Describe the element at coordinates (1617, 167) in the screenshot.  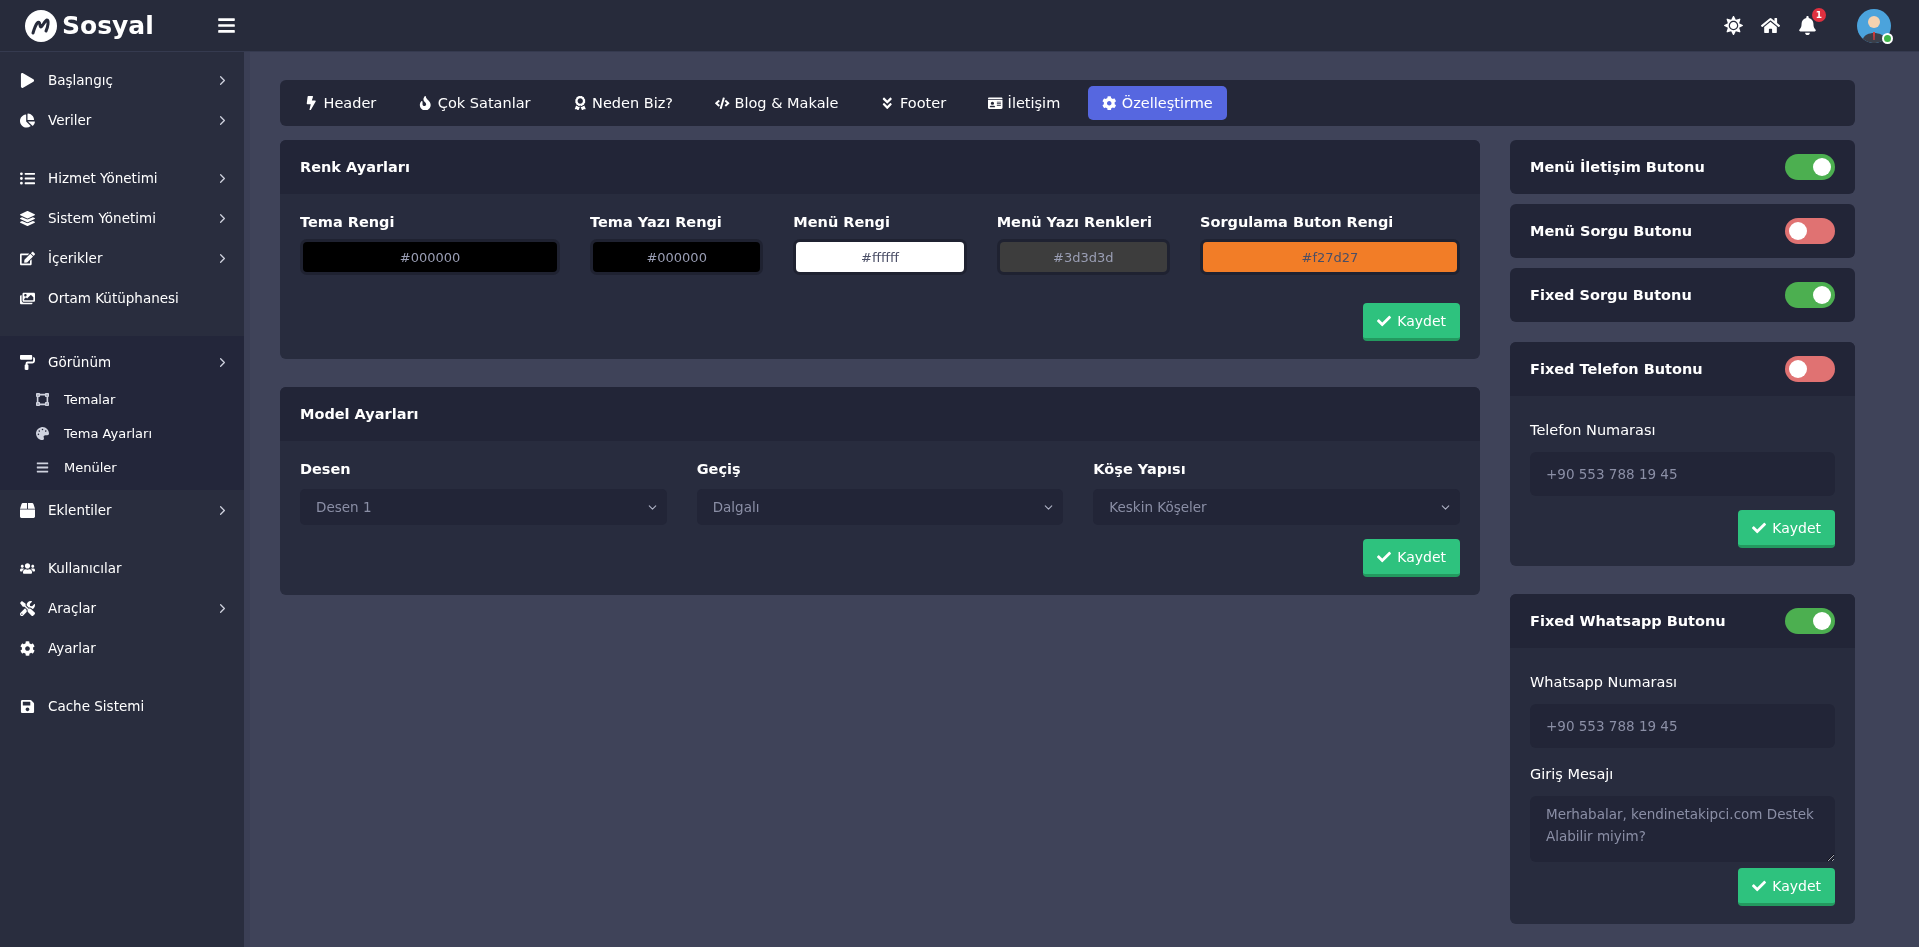
I see `toggle-title: Menü İletişim Butonu` at that location.